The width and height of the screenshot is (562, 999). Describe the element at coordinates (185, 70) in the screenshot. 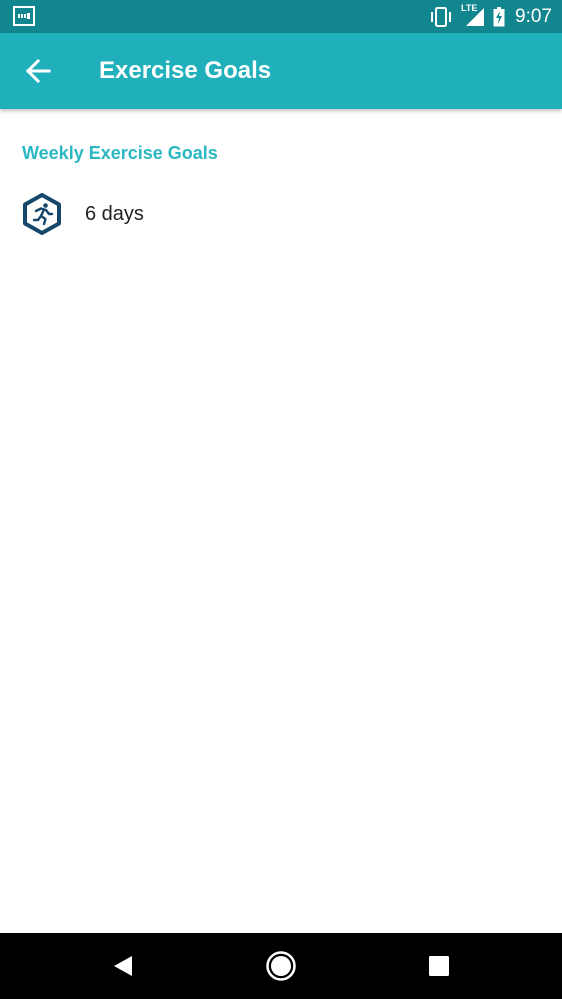

I see `page-title: Exercise Goals` at that location.